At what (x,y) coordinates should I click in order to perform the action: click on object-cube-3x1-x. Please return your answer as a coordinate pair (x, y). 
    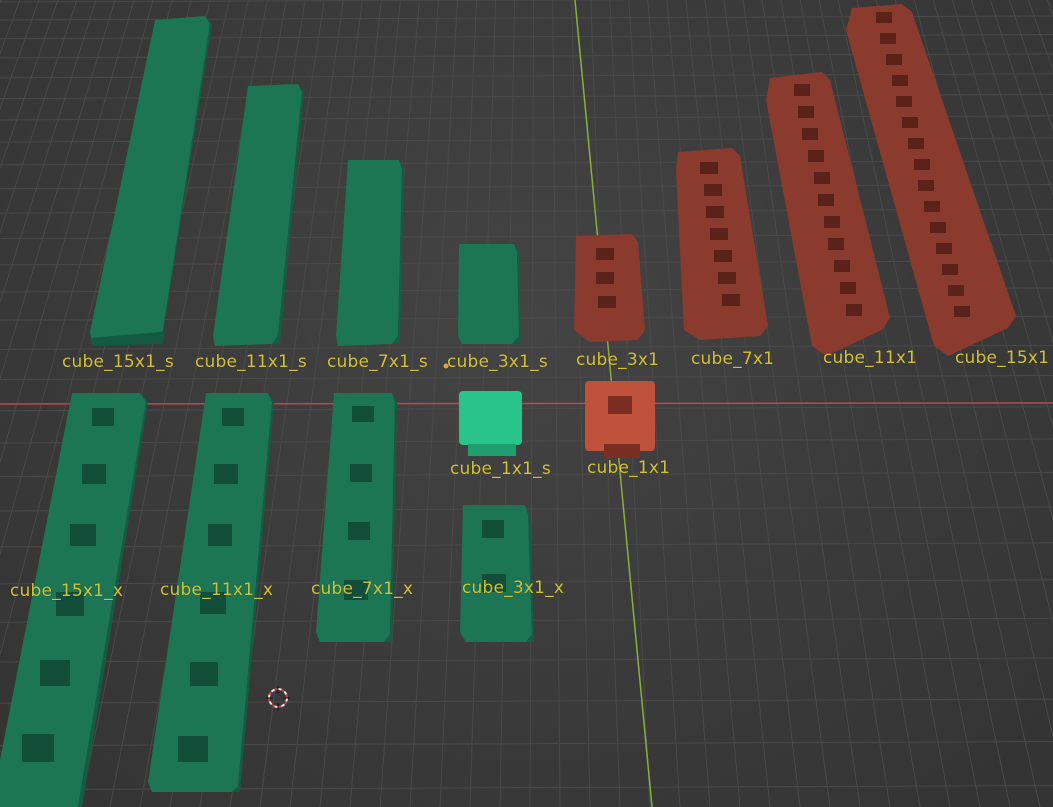
    Looking at the image, I should click on (497, 573).